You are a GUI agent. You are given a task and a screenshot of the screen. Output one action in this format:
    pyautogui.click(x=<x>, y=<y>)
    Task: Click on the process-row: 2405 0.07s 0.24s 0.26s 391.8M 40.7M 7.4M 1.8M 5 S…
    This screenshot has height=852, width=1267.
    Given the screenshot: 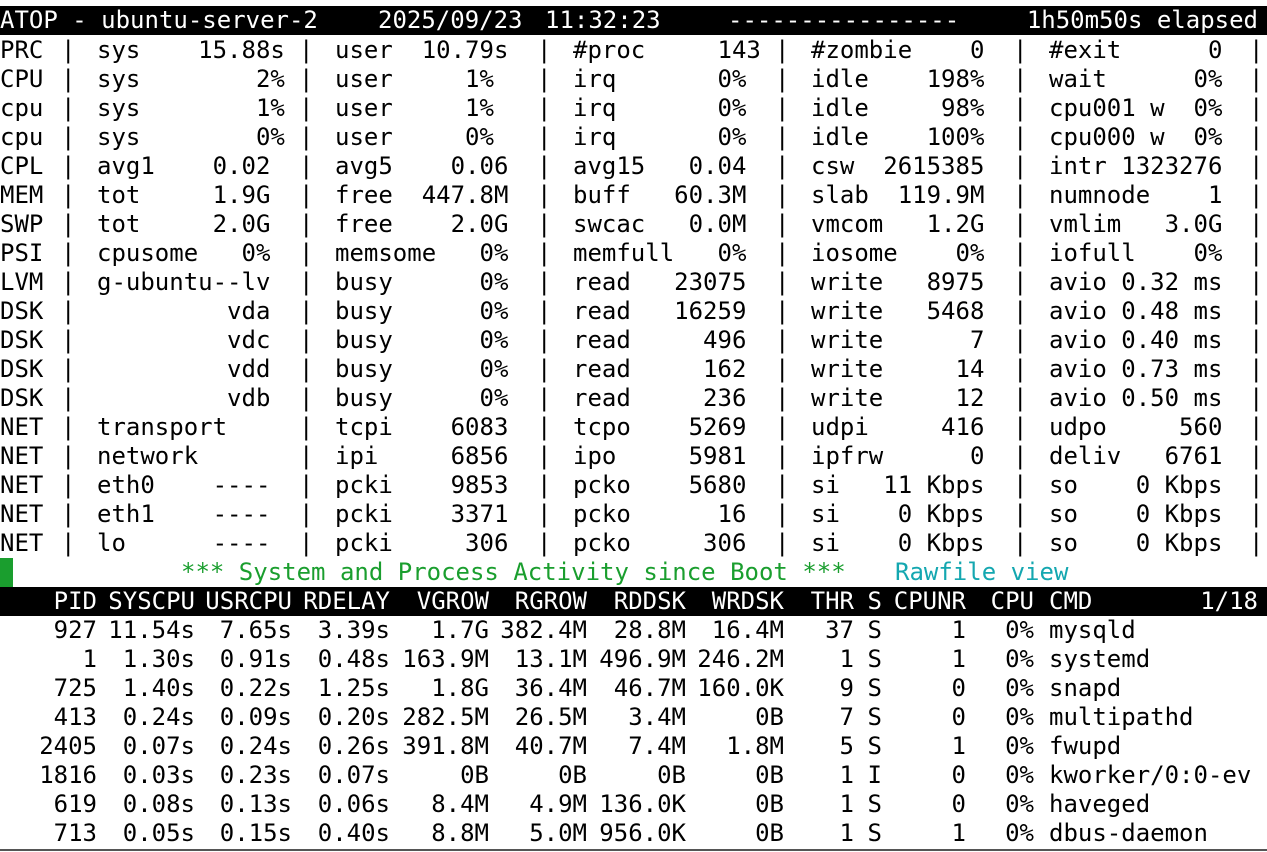 What is the action you would take?
    pyautogui.click(x=633, y=746)
    